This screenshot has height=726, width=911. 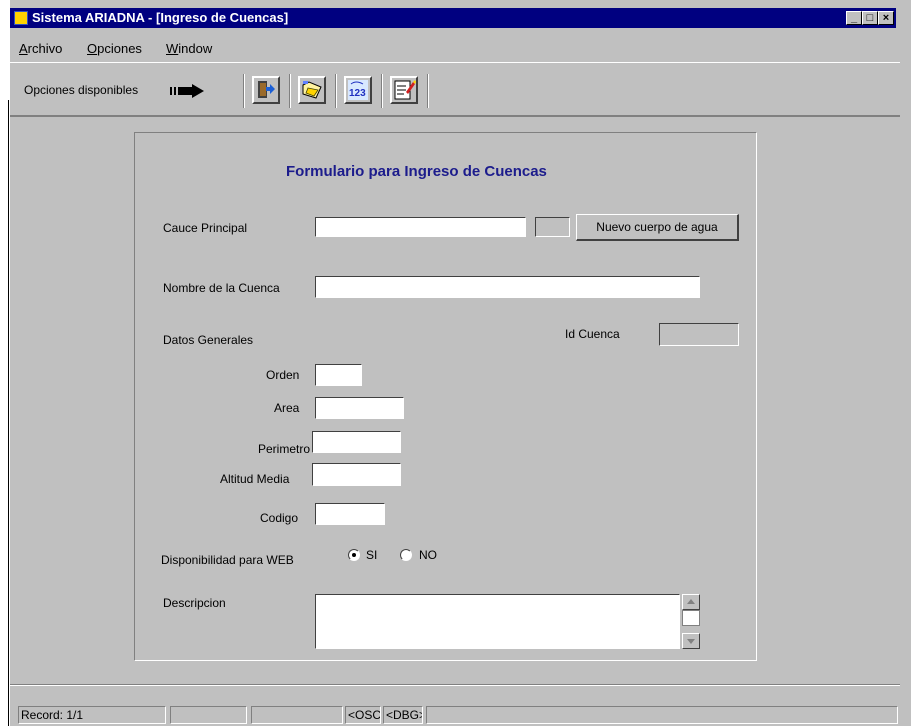 What do you see at coordinates (592, 334) in the screenshot?
I see `id-cuenca-label: Id Cuenca` at bounding box center [592, 334].